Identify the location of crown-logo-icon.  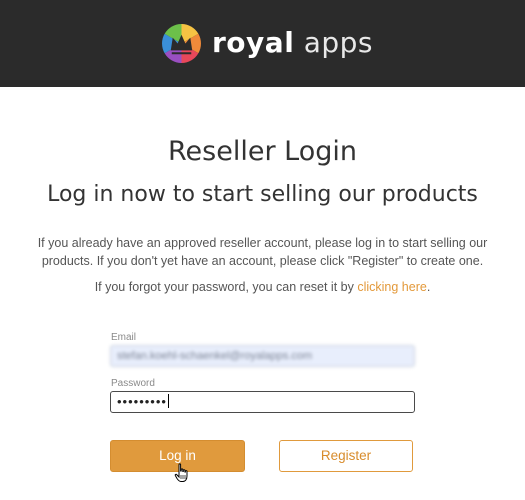
(181, 43).